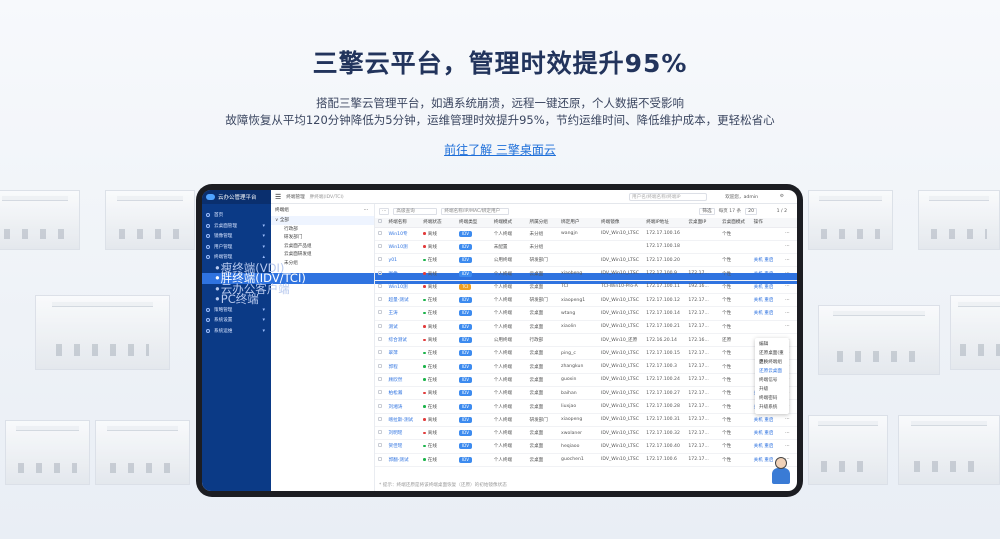 The height and width of the screenshot is (539, 1000). I want to click on advanced-filter-dropdown: 高级查询, so click(415, 211).